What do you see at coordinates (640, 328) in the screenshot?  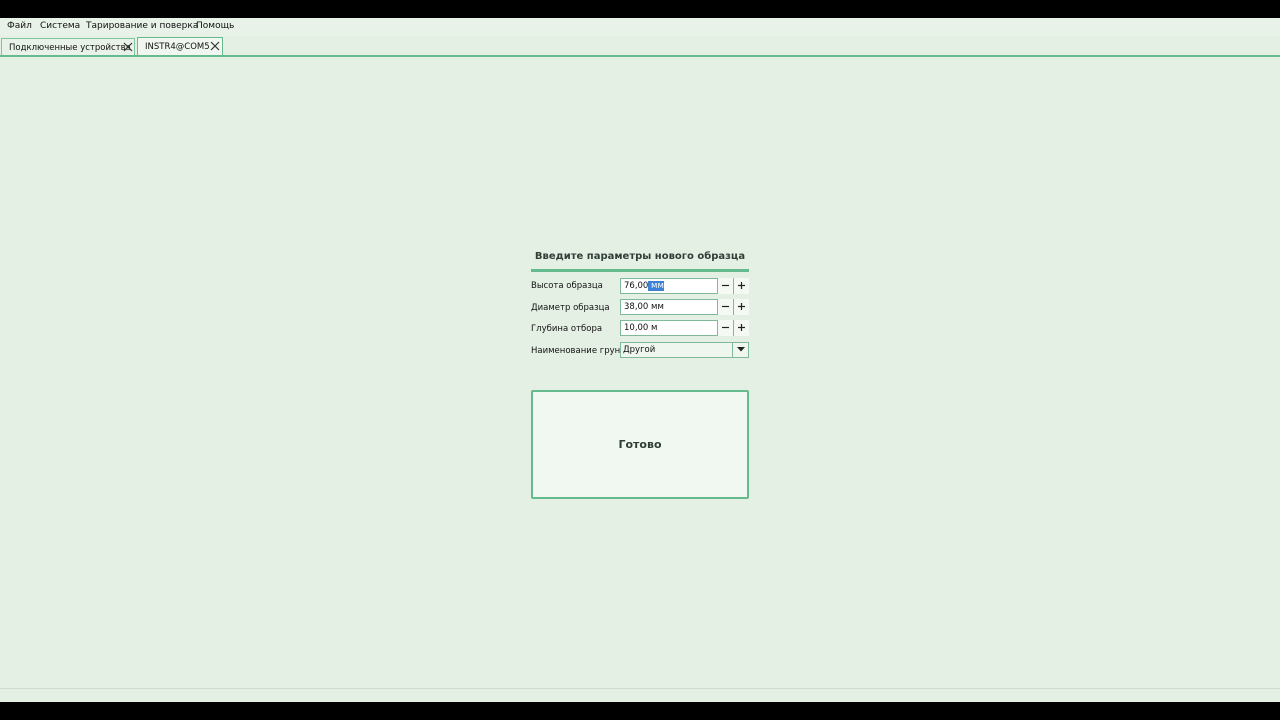 I see `depth-value: 10,00 м` at bounding box center [640, 328].